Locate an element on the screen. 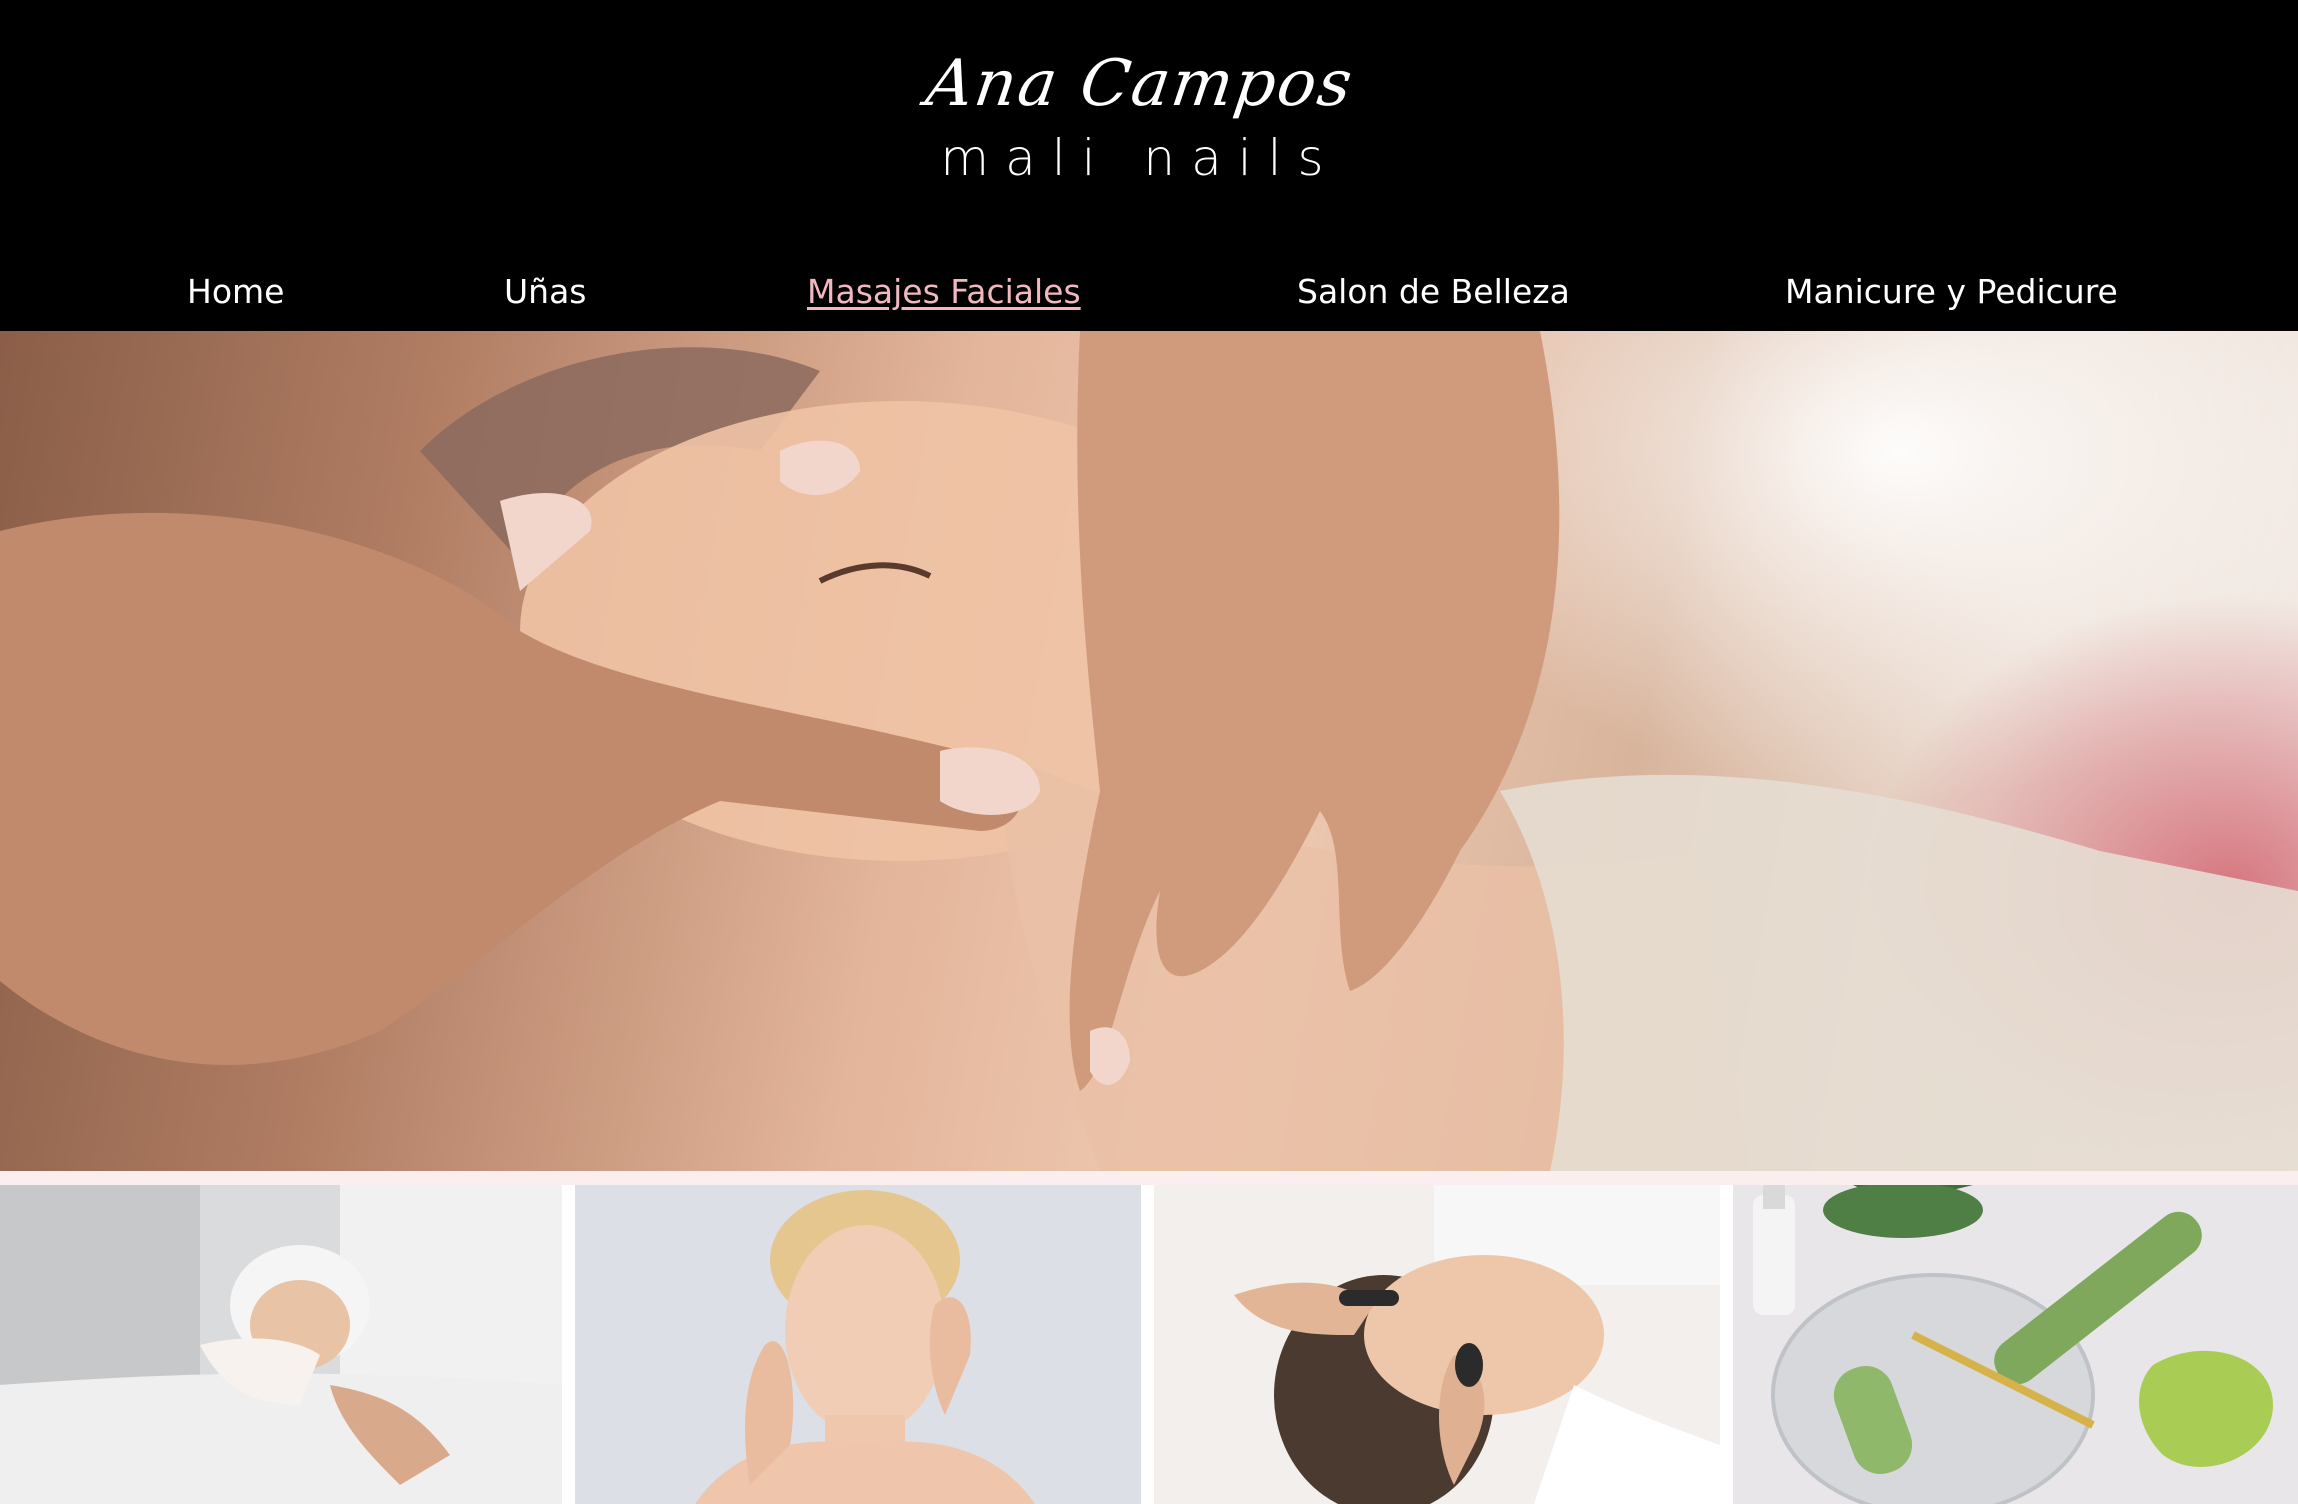 Image resolution: width=2298 pixels, height=1504 pixels. brand-logo: Ana Campos mali nails is located at coordinates (1140, 120).